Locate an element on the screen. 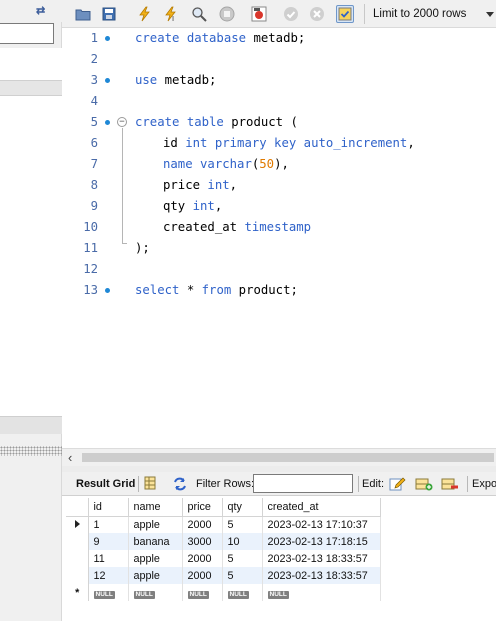 The height and width of the screenshot is (621, 496). chevron-down-icon is located at coordinates (490, 14).